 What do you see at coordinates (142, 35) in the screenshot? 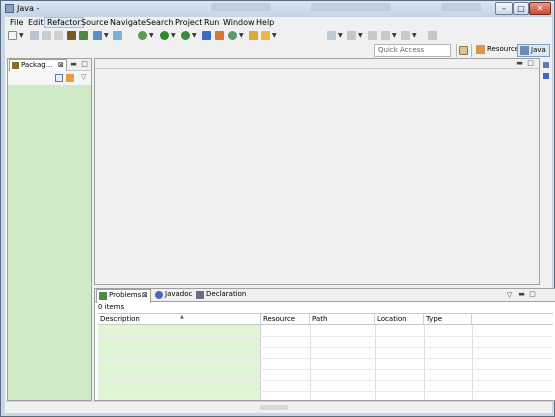
I see `debug-icon` at bounding box center [142, 35].